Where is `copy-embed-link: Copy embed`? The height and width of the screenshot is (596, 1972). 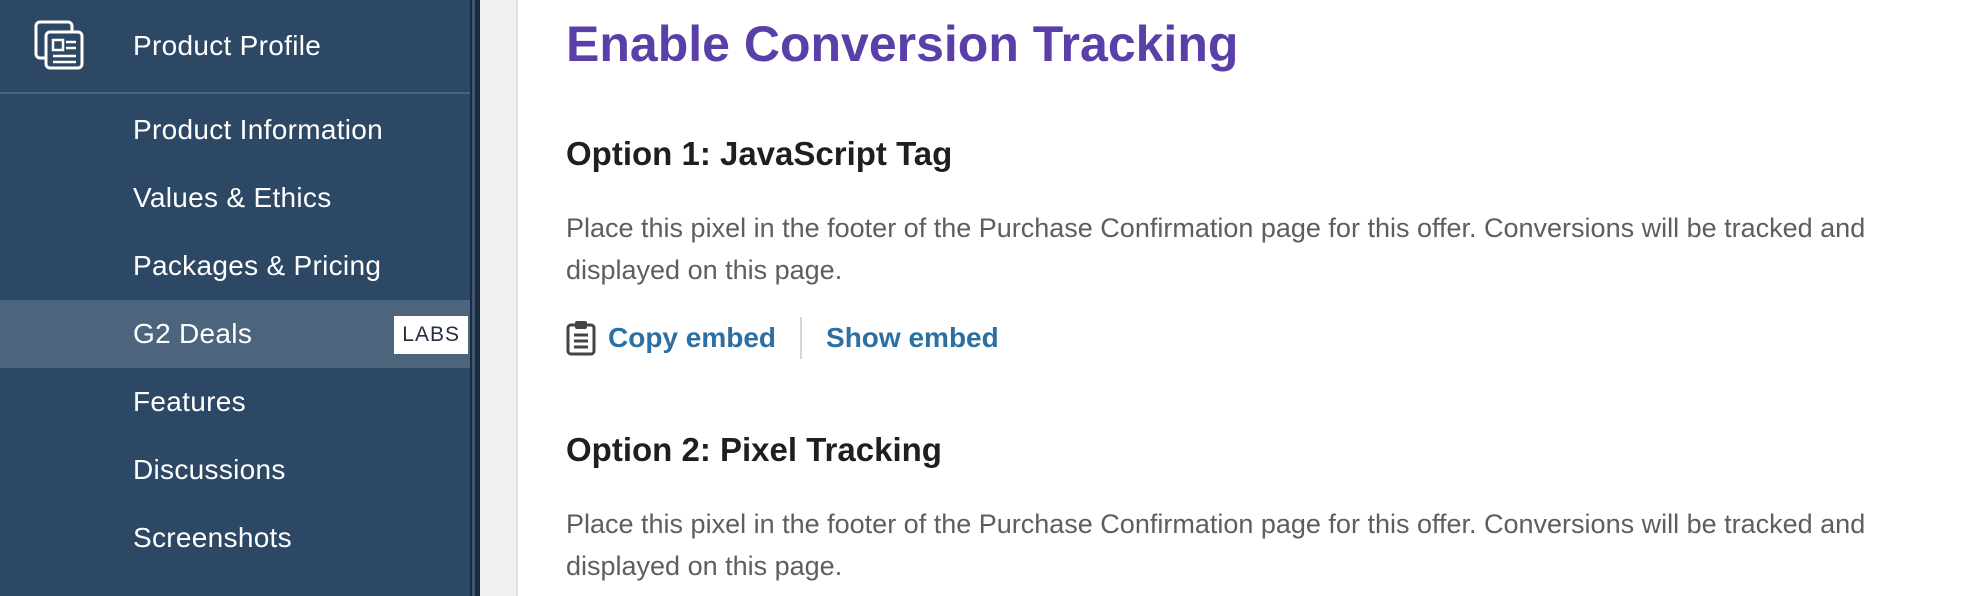 copy-embed-link: Copy embed is located at coordinates (692, 338).